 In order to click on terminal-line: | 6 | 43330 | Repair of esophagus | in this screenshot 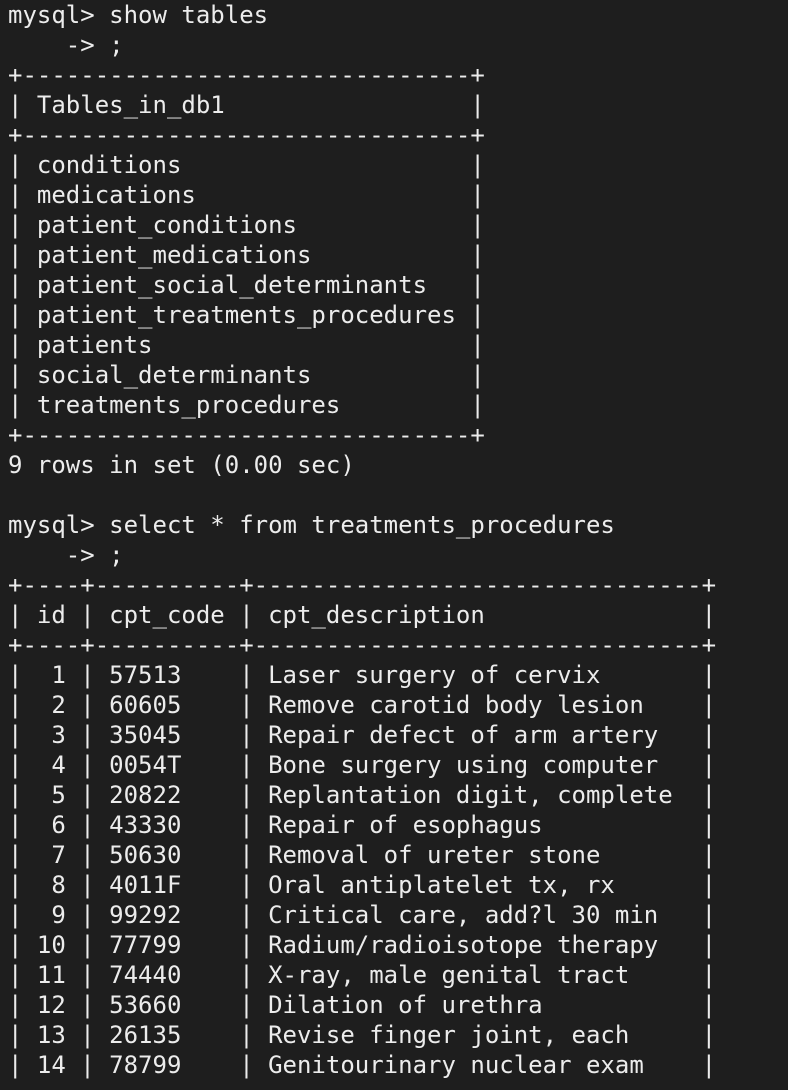, I will do `click(362, 825)`.